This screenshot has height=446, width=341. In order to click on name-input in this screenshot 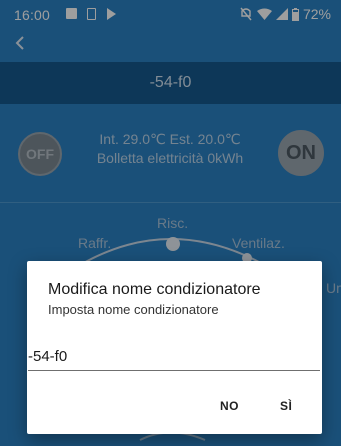, I will do `click(174, 358)`.